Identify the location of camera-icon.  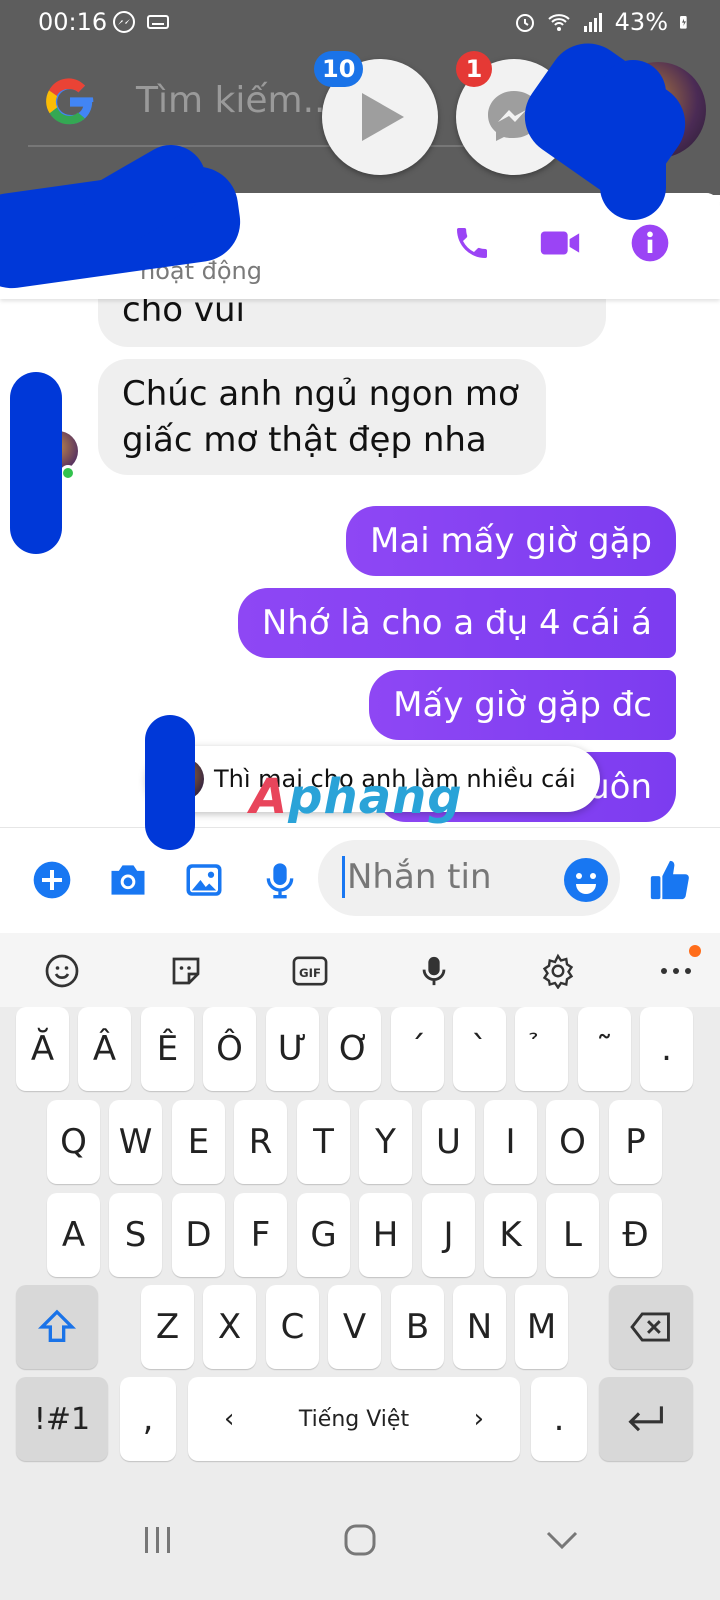
(128, 880).